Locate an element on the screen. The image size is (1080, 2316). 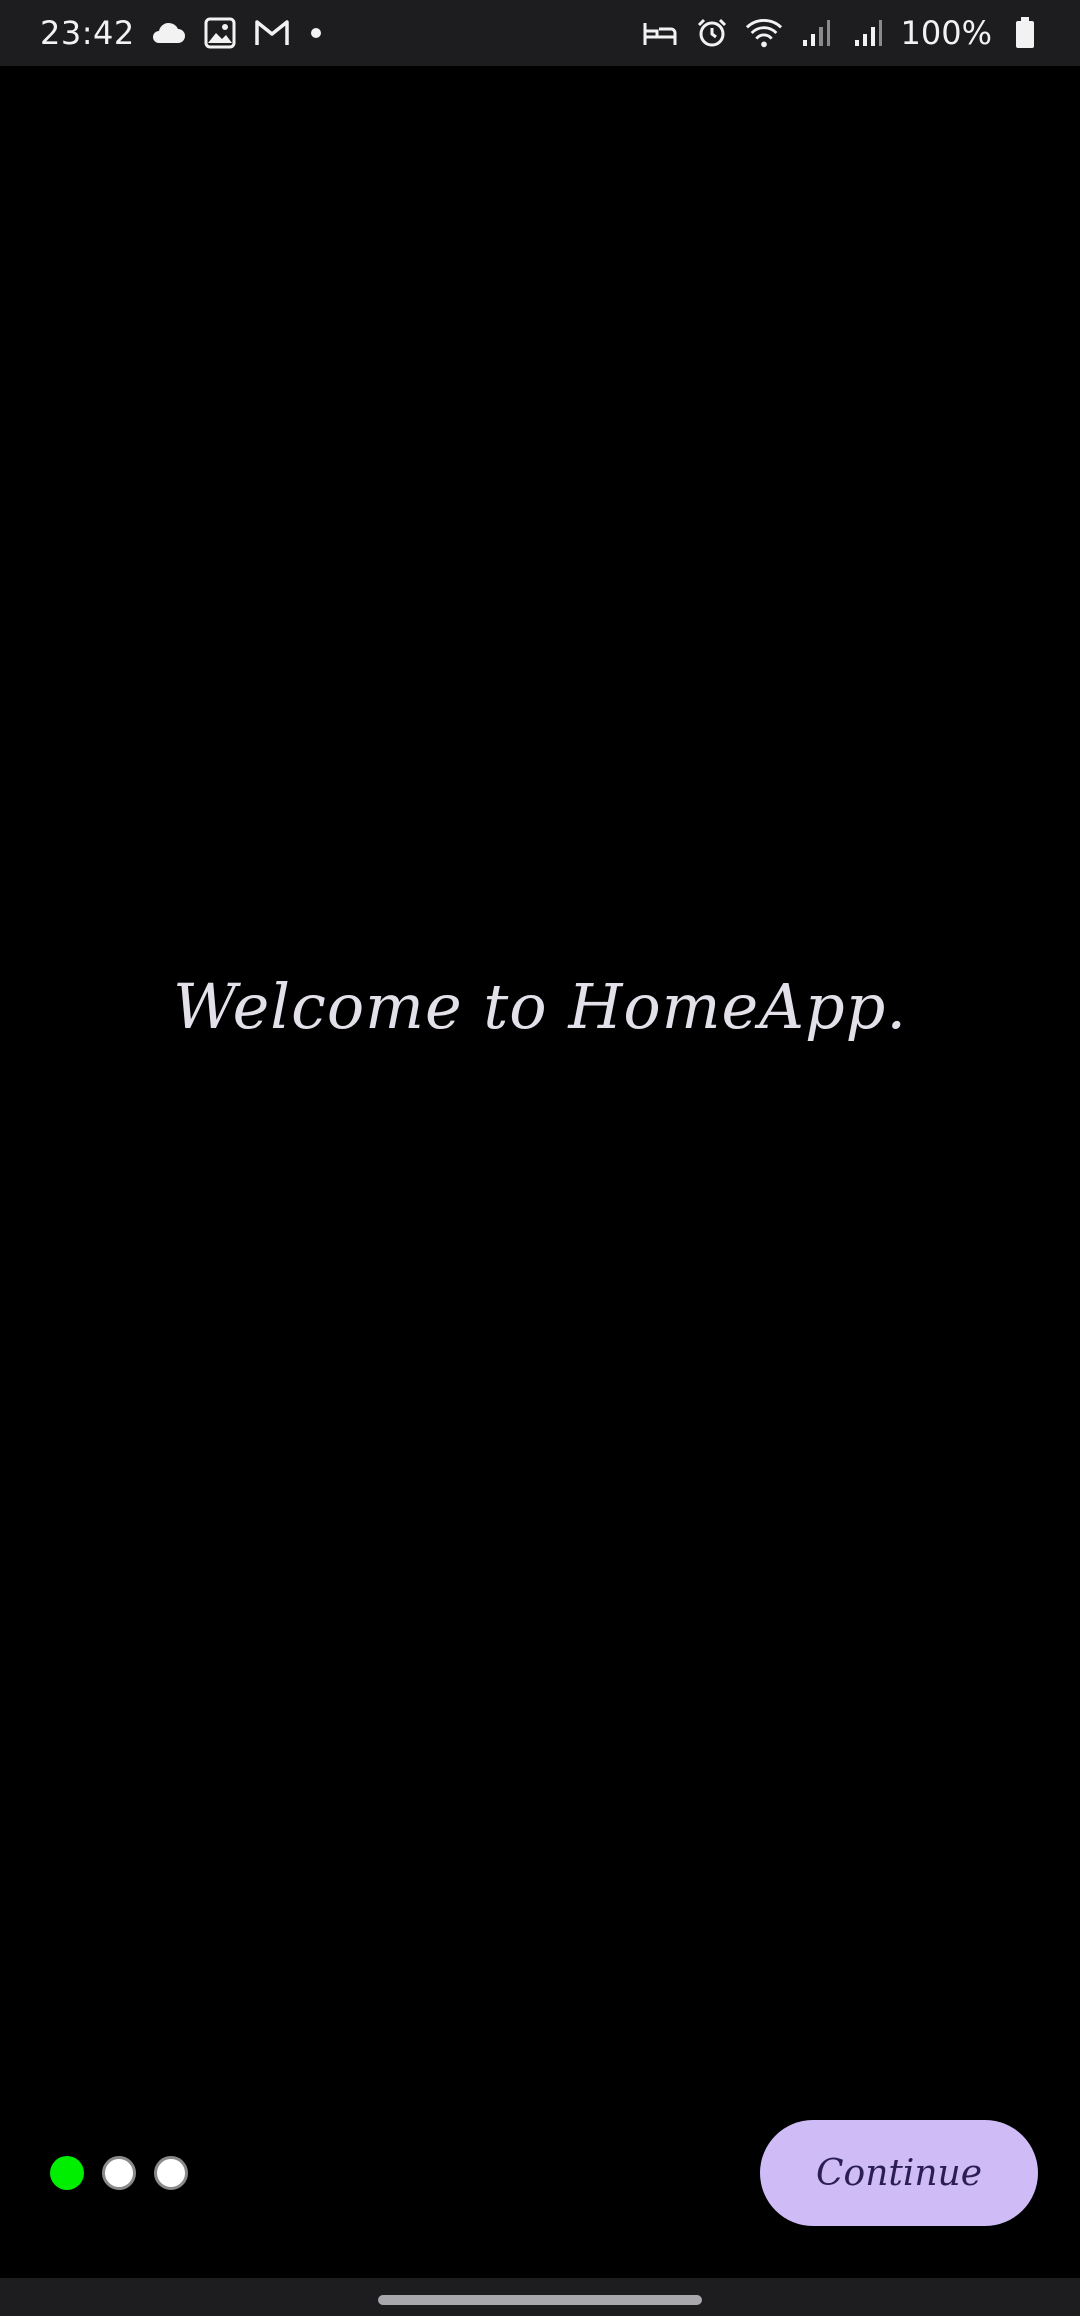
page-indicator is located at coordinates (119, 2173).